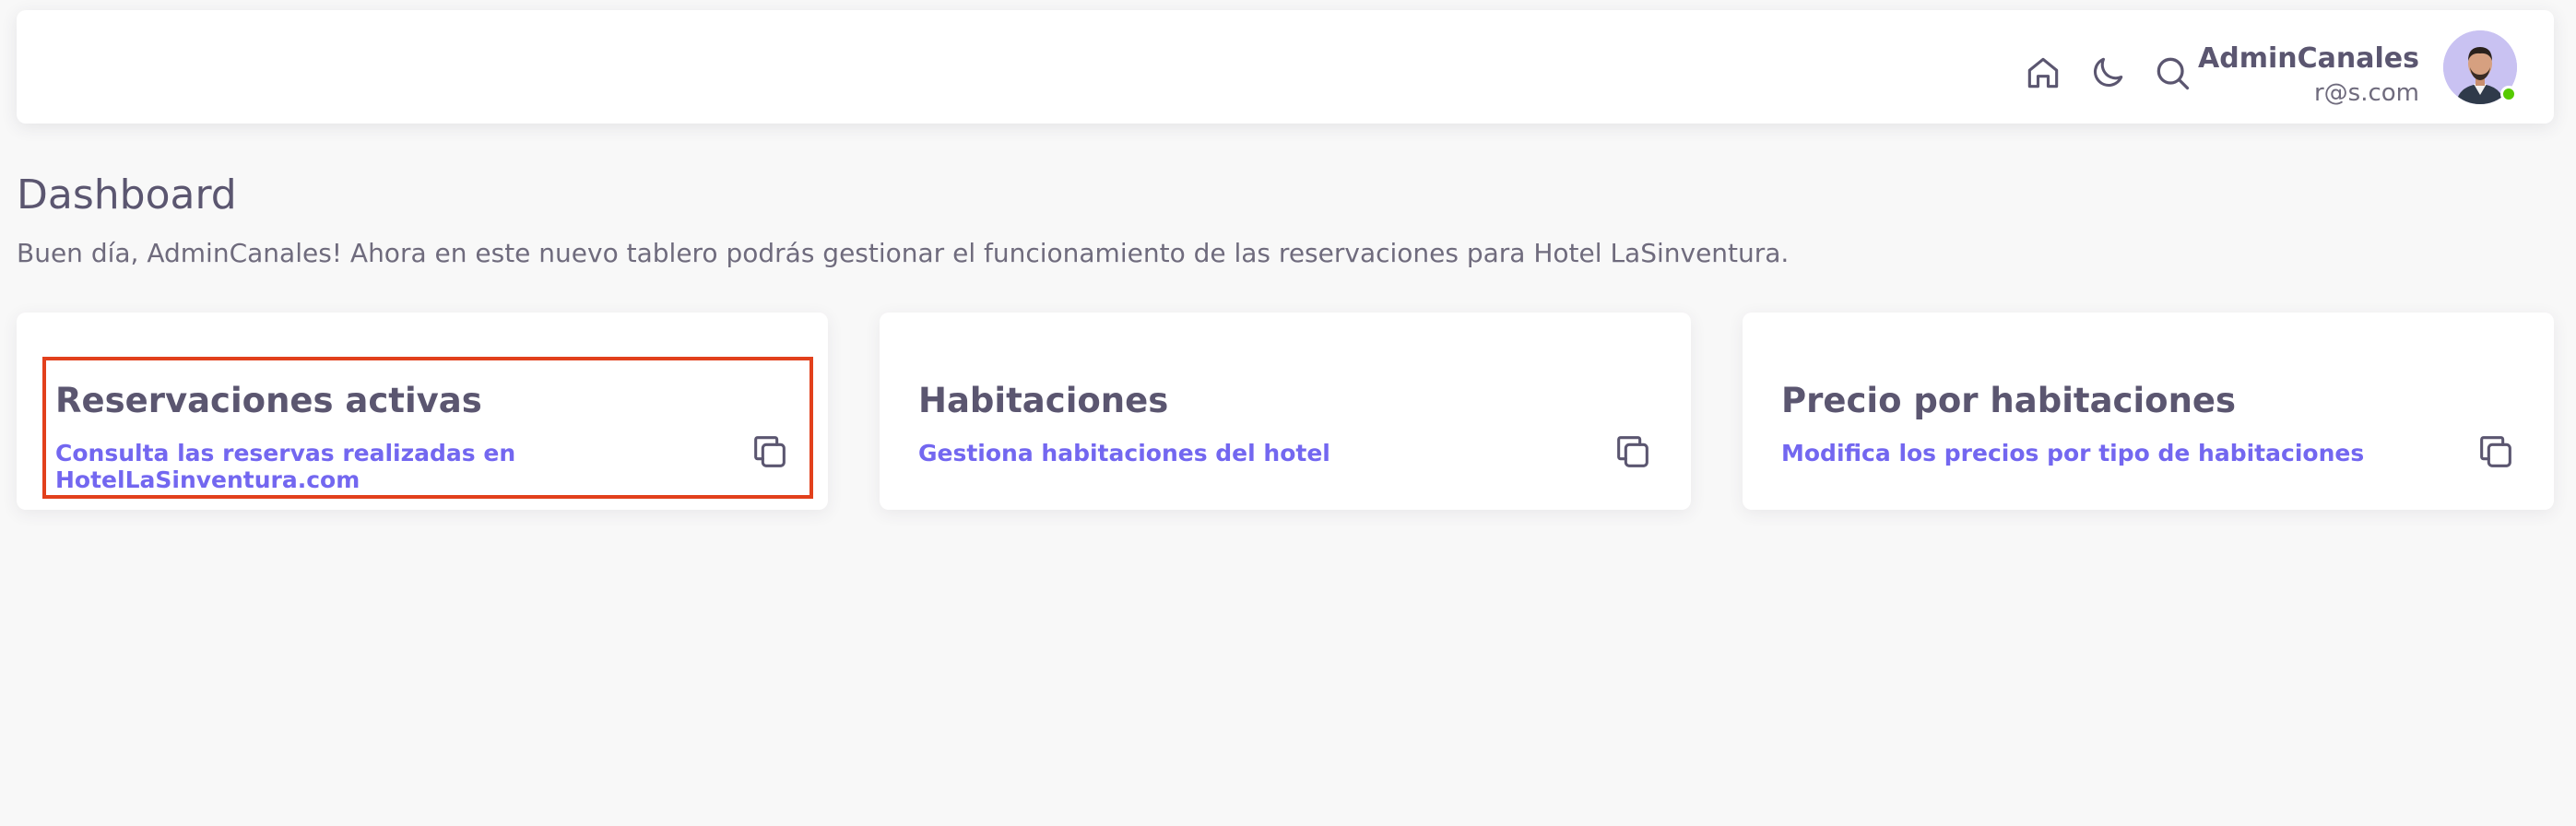 Image resolution: width=2576 pixels, height=826 pixels. Describe the element at coordinates (2009, 400) in the screenshot. I see `card-title: Precio por habitaciones` at that location.